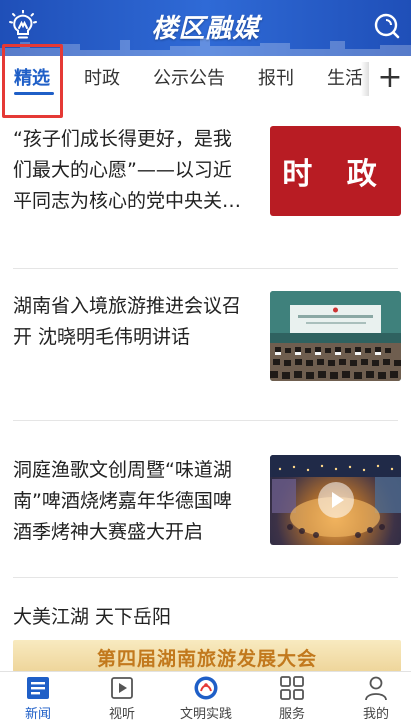 The width and height of the screenshot is (411, 723). Describe the element at coordinates (206, 688) in the screenshot. I see `civilization-icon` at that location.